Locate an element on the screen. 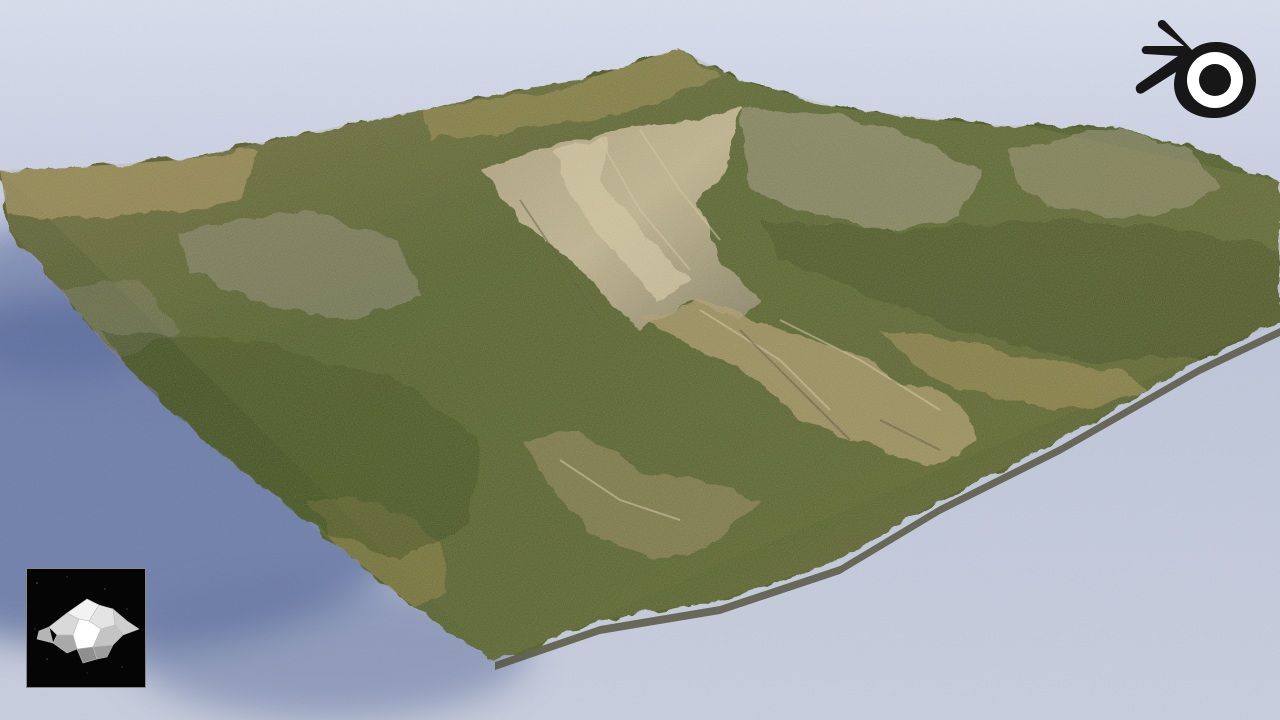 The height and width of the screenshot is (720, 1280). lowpoly-rock-icon is located at coordinates (86, 628).